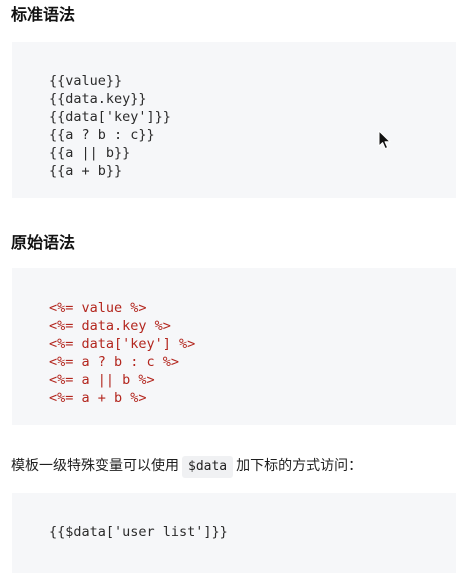 This screenshot has width=456, height=576. I want to click on code-line: {{a || b}}, so click(90, 153).